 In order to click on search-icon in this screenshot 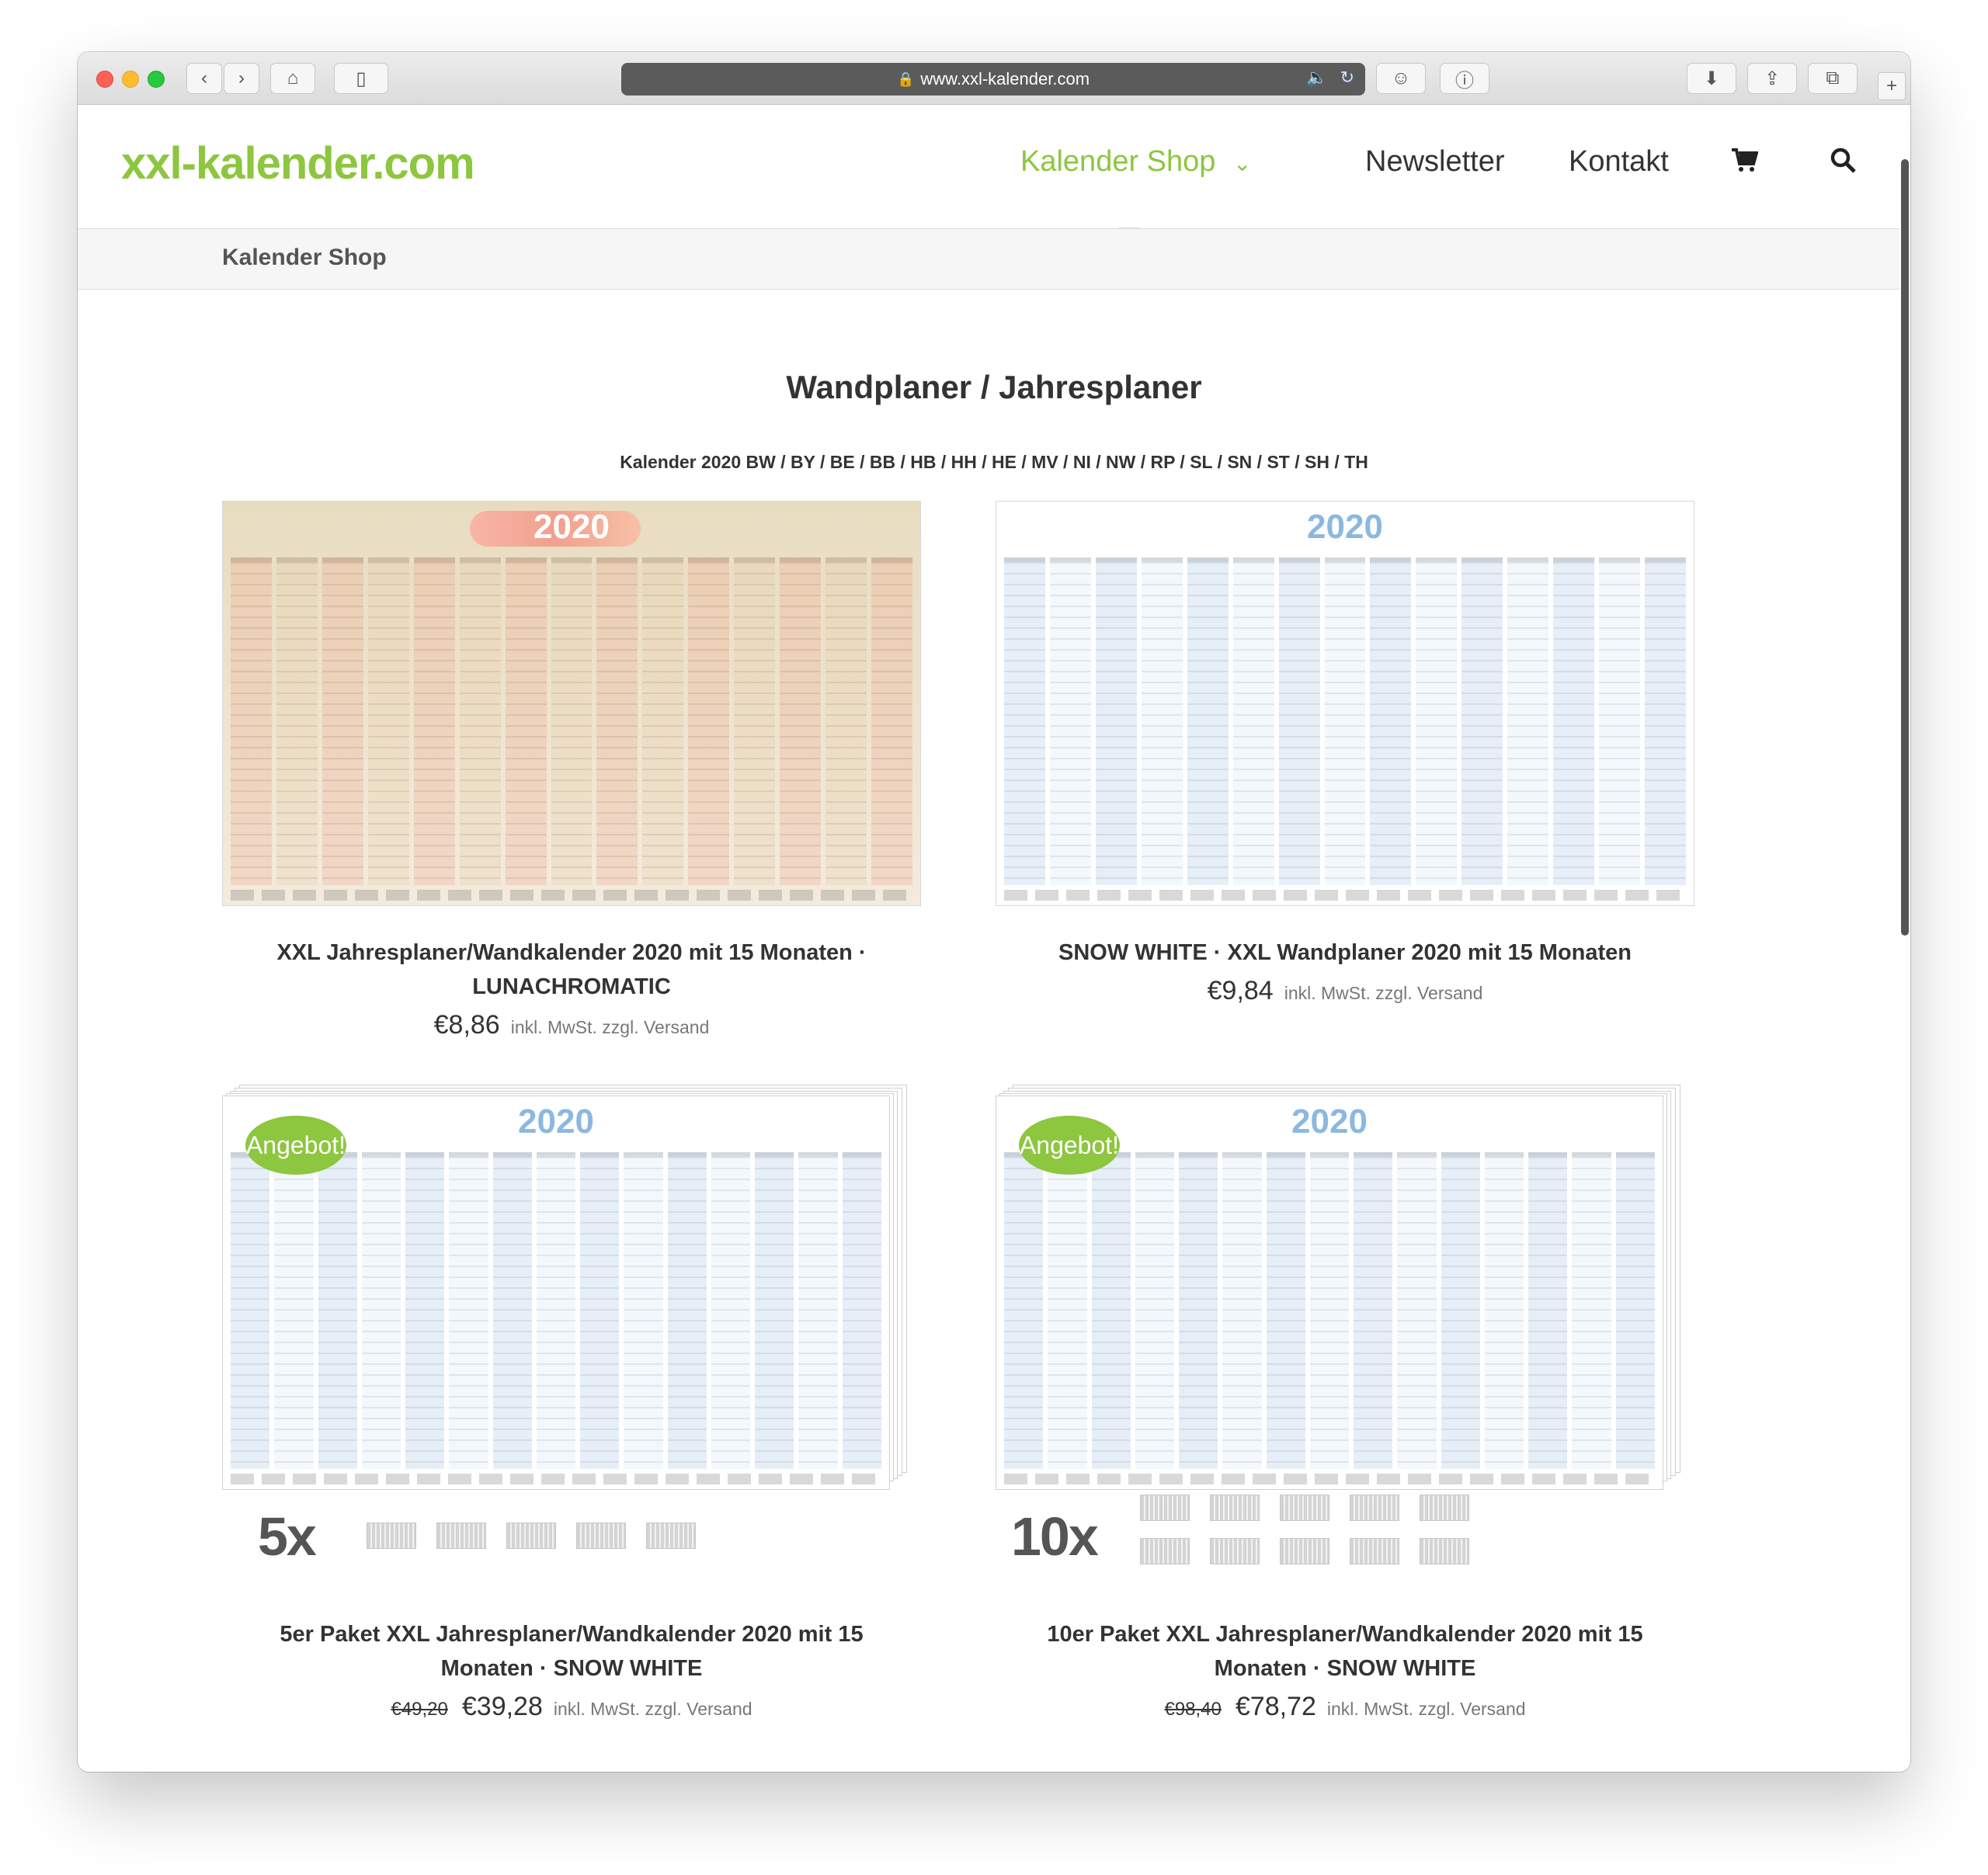, I will do `click(1844, 164)`.